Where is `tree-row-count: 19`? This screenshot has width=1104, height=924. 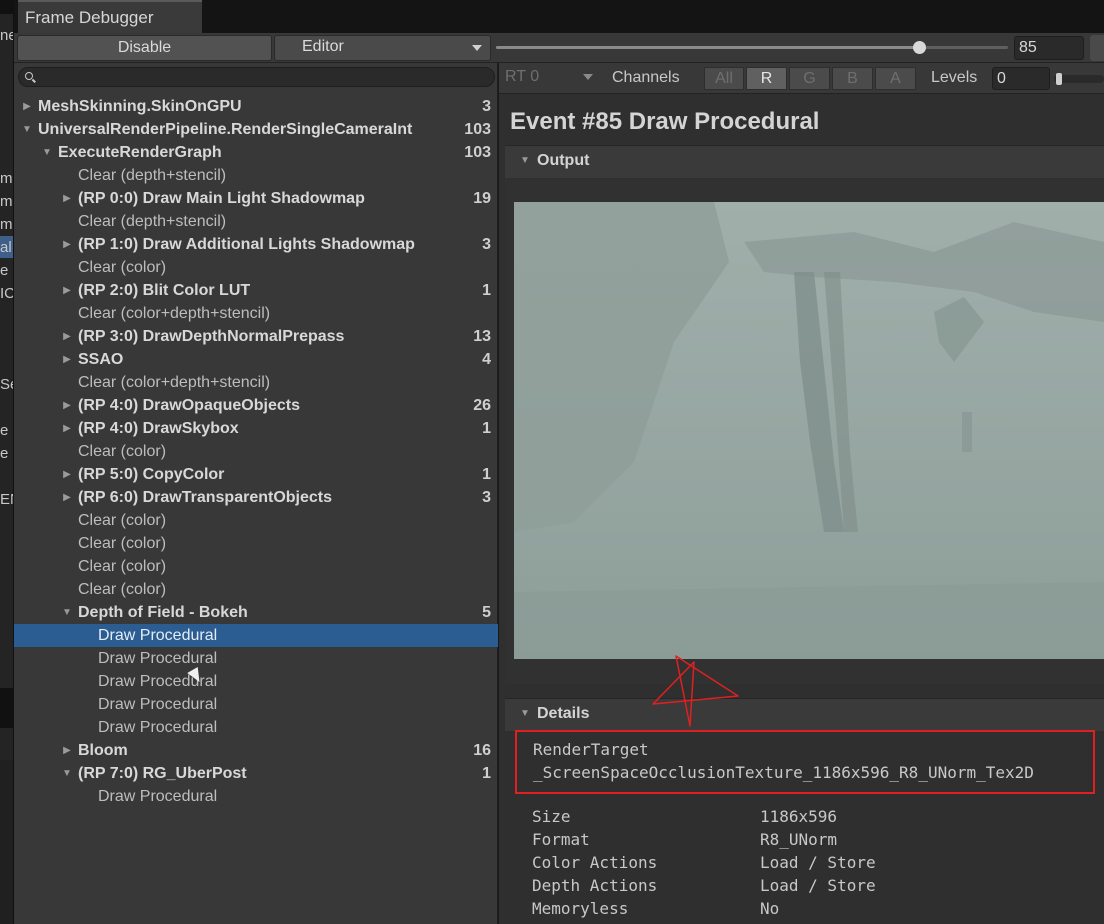 tree-row-count: 19 is located at coordinates (482, 198).